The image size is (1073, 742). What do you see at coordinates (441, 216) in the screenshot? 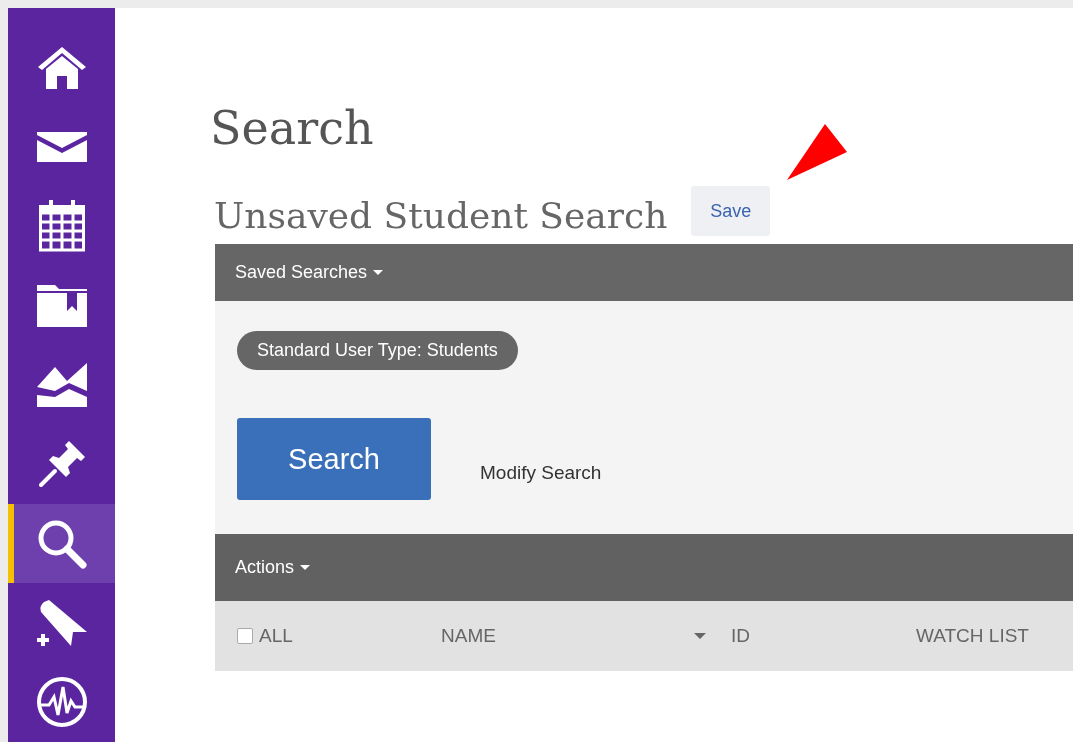
I see `search-title: Unsaved Student Search` at bounding box center [441, 216].